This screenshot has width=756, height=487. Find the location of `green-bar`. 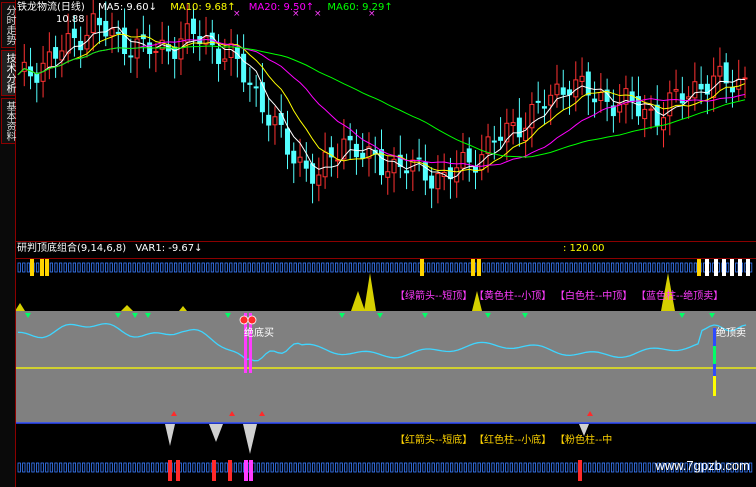

green-bar is located at coordinates (714, 355).